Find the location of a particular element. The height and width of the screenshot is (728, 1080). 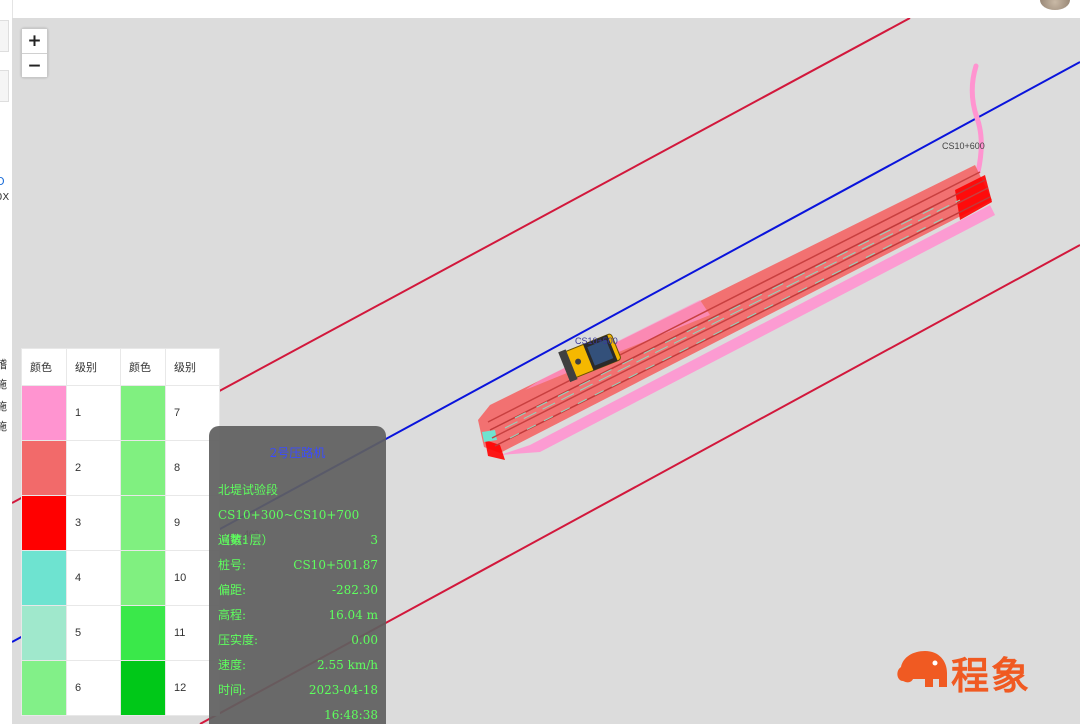

legend-level: 5 is located at coordinates (93, 633).